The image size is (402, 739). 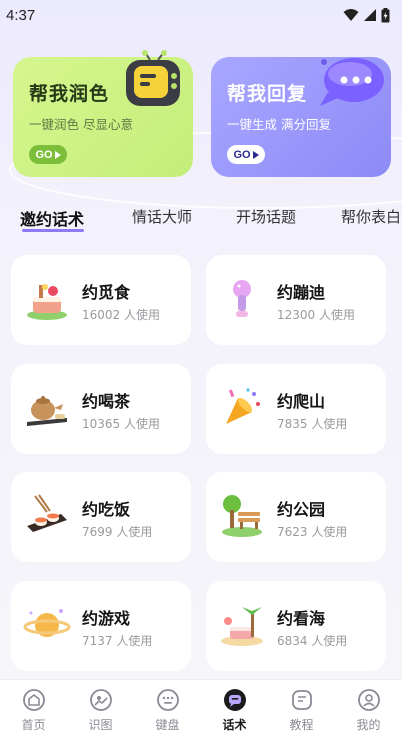 What do you see at coordinates (301, 292) in the screenshot?
I see `topic-name: 约蹦迪` at bounding box center [301, 292].